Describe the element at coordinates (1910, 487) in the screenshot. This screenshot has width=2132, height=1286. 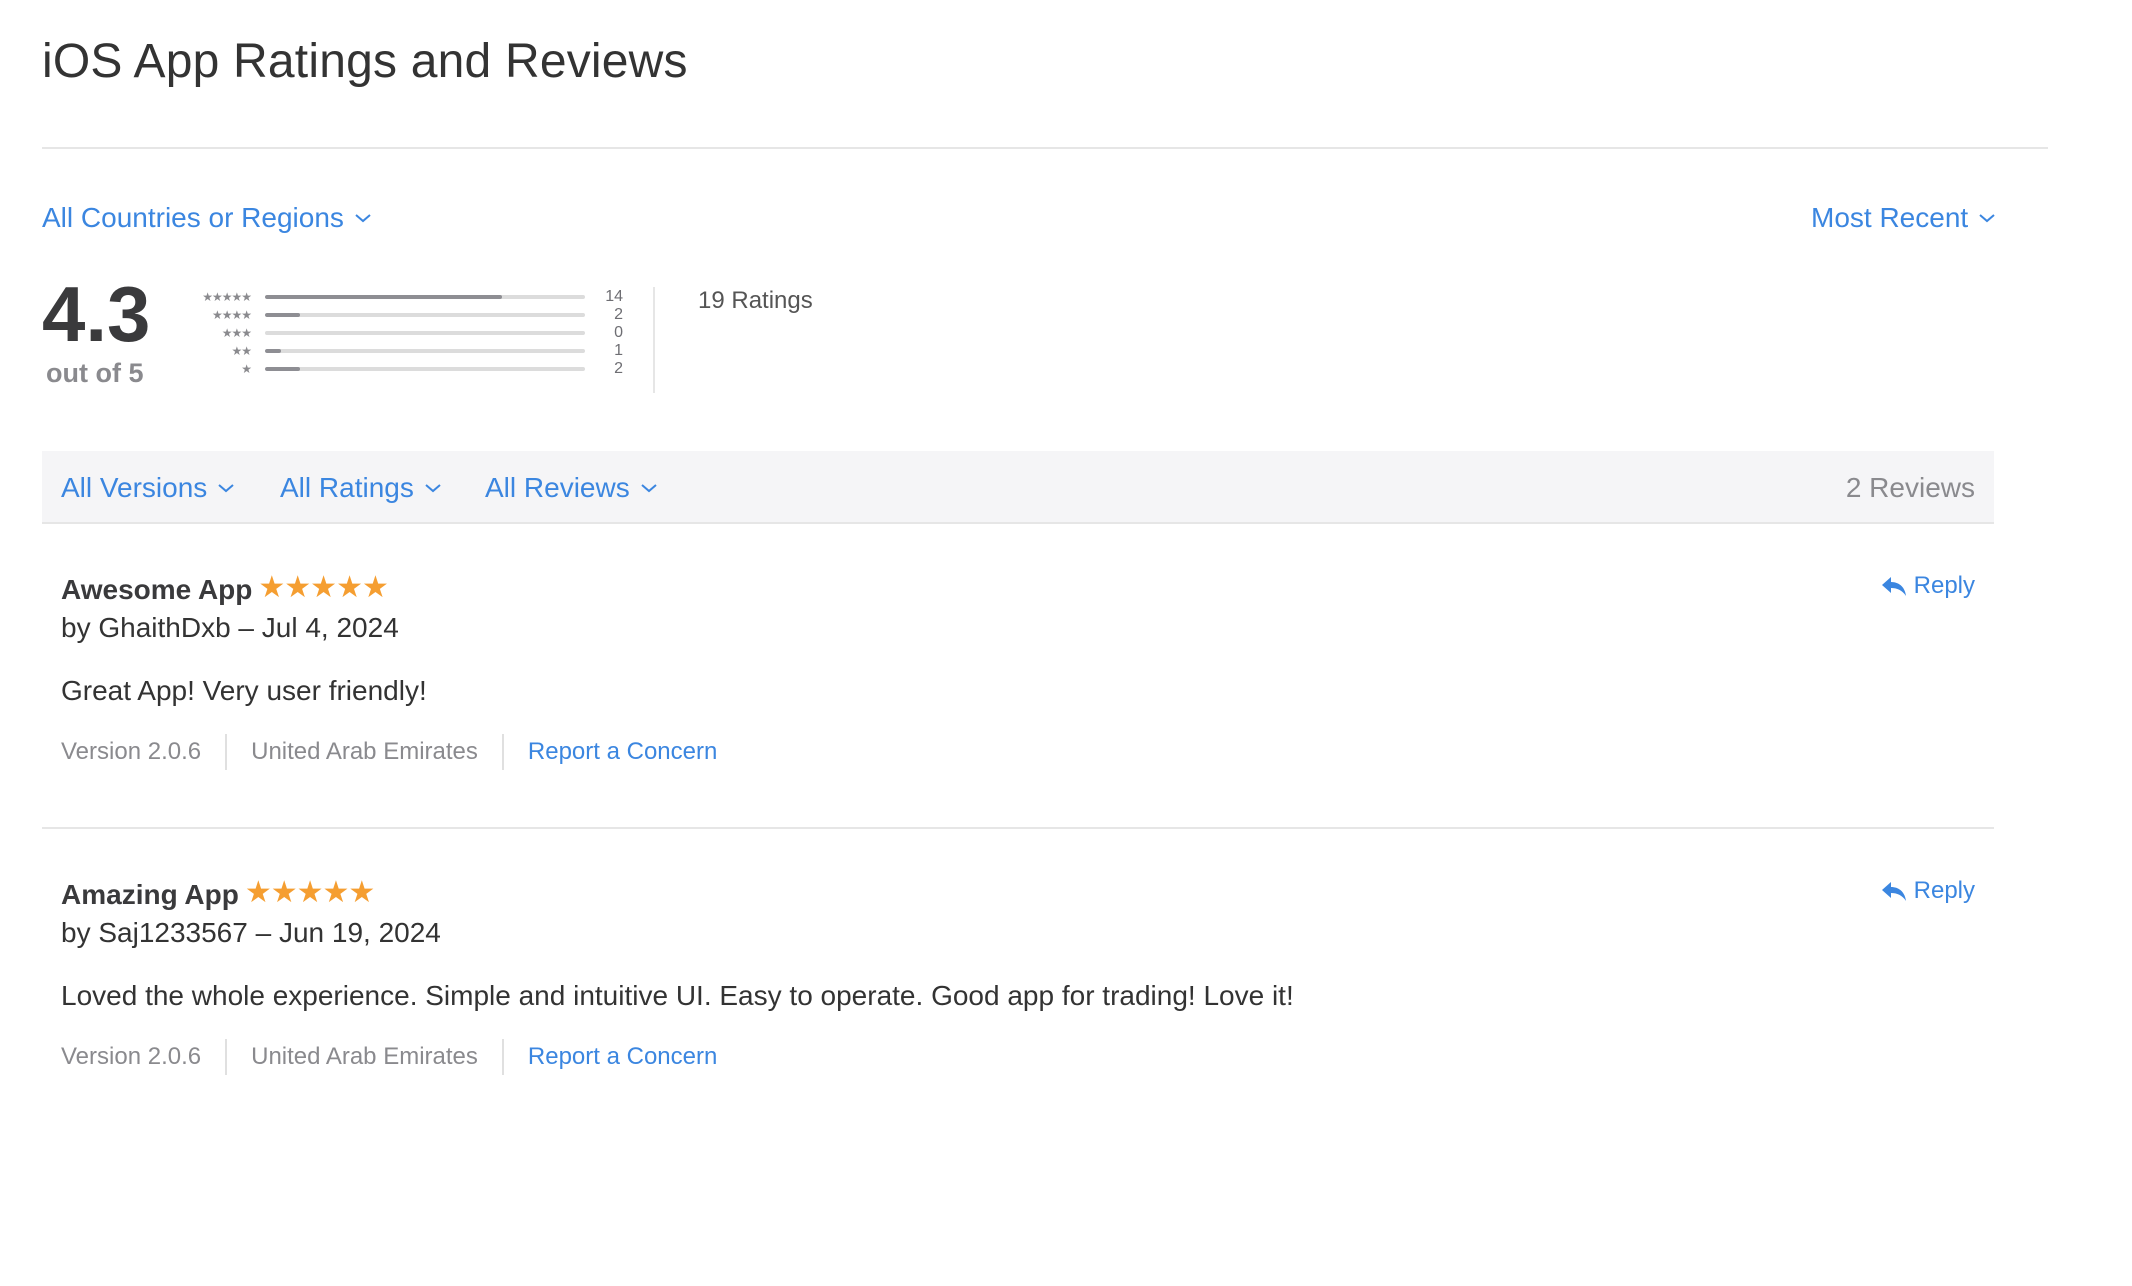
I see `reviews-count: 2 Reviews` at that location.